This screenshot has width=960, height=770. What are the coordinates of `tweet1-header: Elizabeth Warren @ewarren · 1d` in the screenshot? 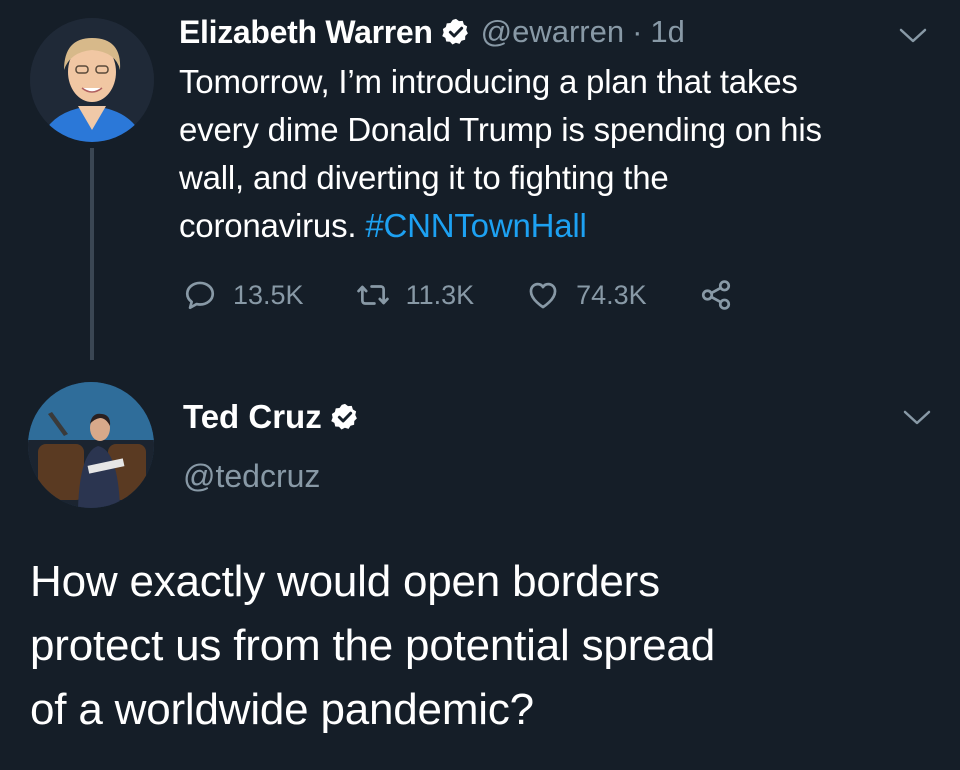 It's located at (432, 32).